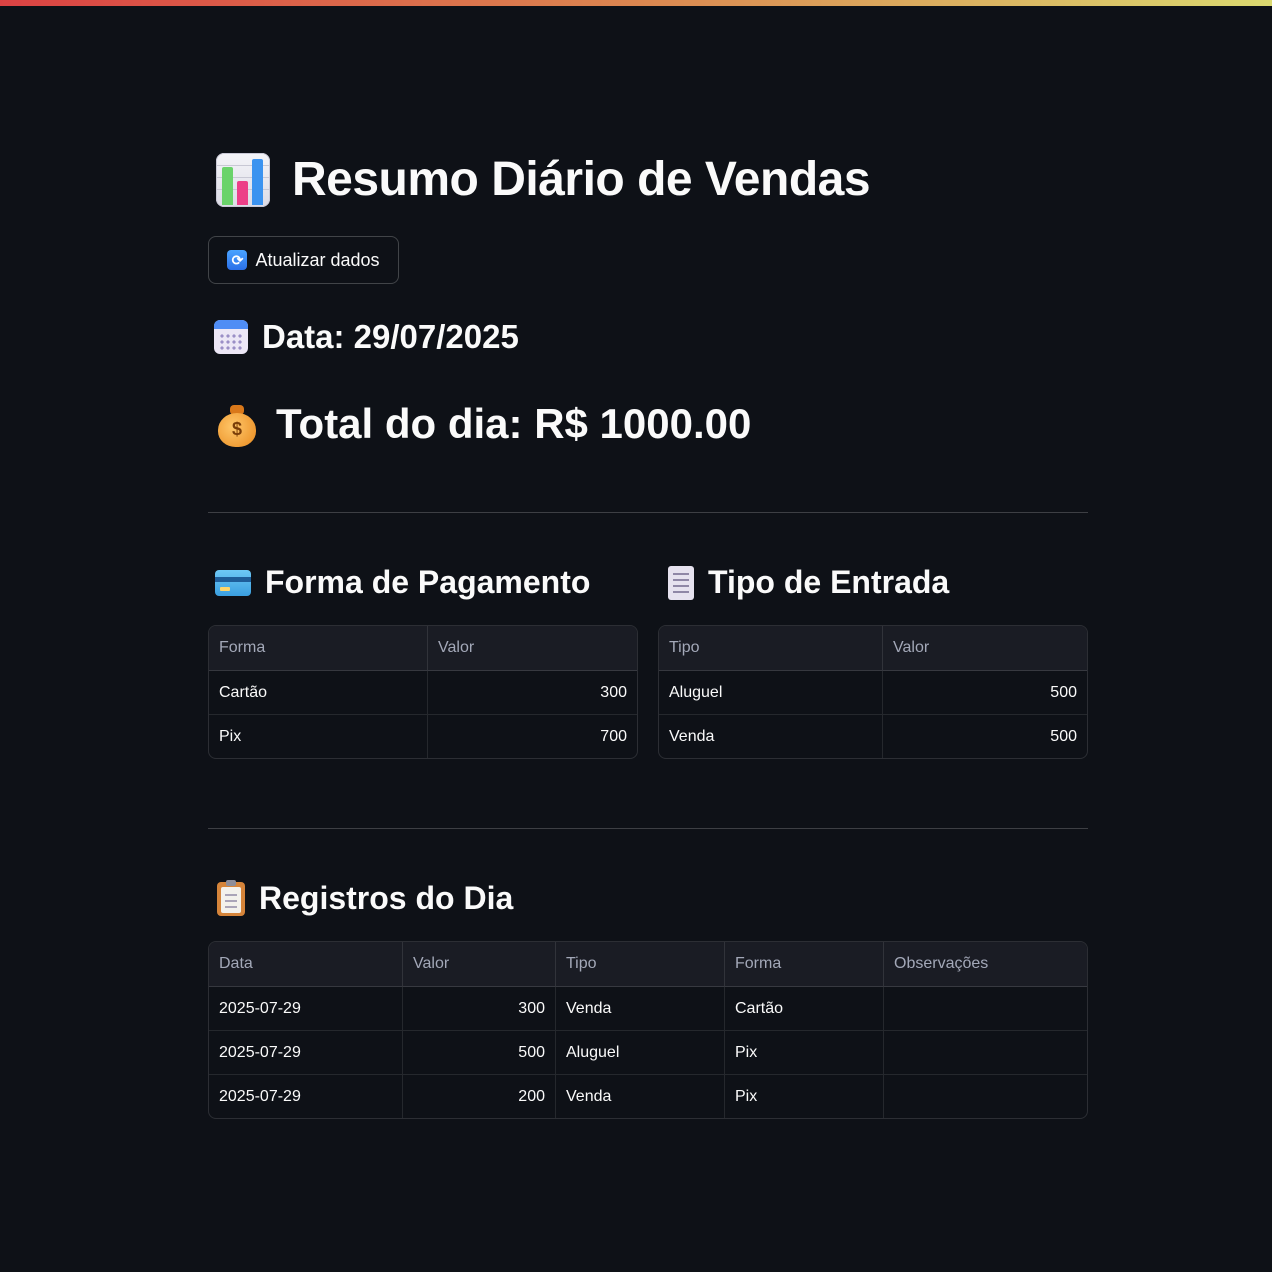 The height and width of the screenshot is (1272, 1272). I want to click on table-row: Venda 500, so click(873, 736).